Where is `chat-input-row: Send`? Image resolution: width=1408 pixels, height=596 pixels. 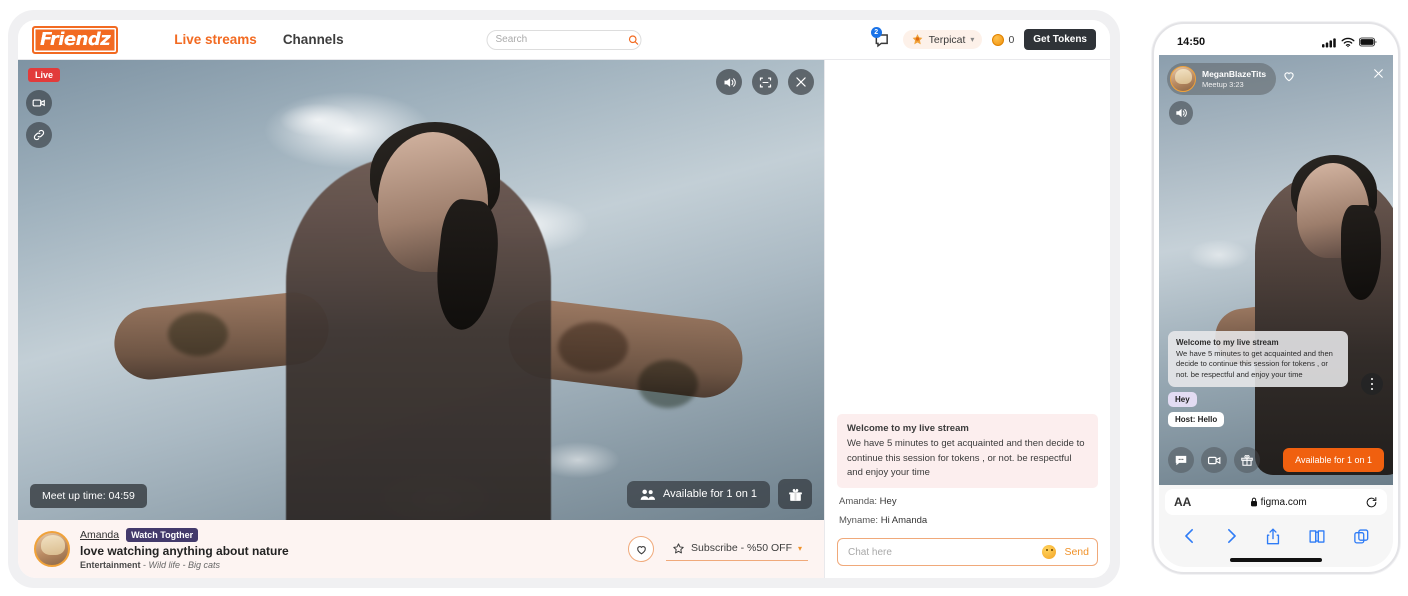
chat-input-row: Send is located at coordinates (967, 552).